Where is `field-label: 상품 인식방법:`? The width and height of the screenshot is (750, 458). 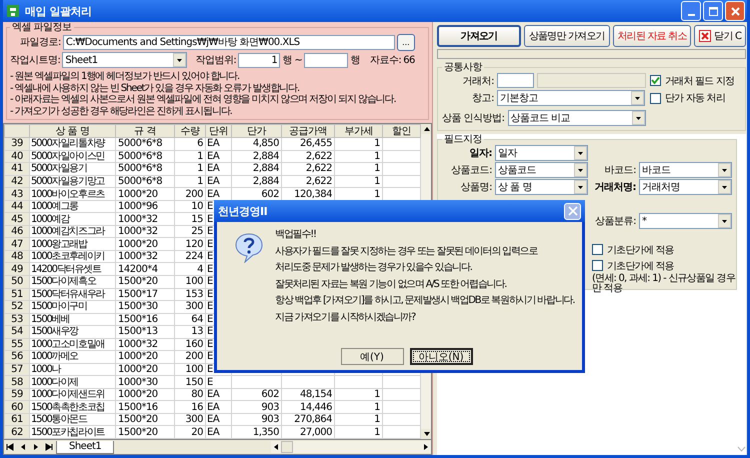 field-label: 상품 인식방법: is located at coordinates (473, 118).